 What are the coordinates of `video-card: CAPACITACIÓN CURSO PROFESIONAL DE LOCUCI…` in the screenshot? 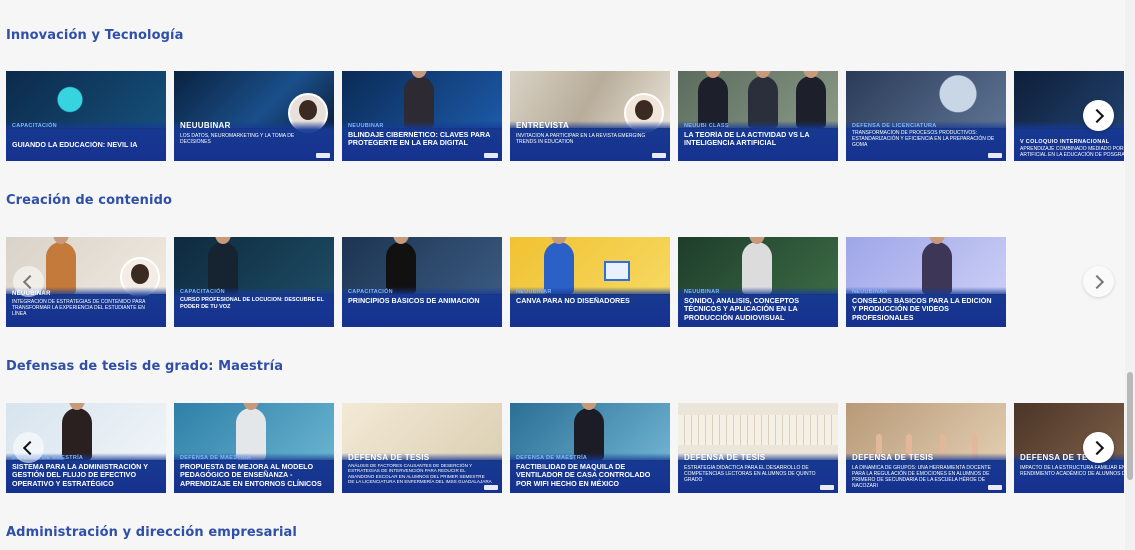 It's located at (254, 282).